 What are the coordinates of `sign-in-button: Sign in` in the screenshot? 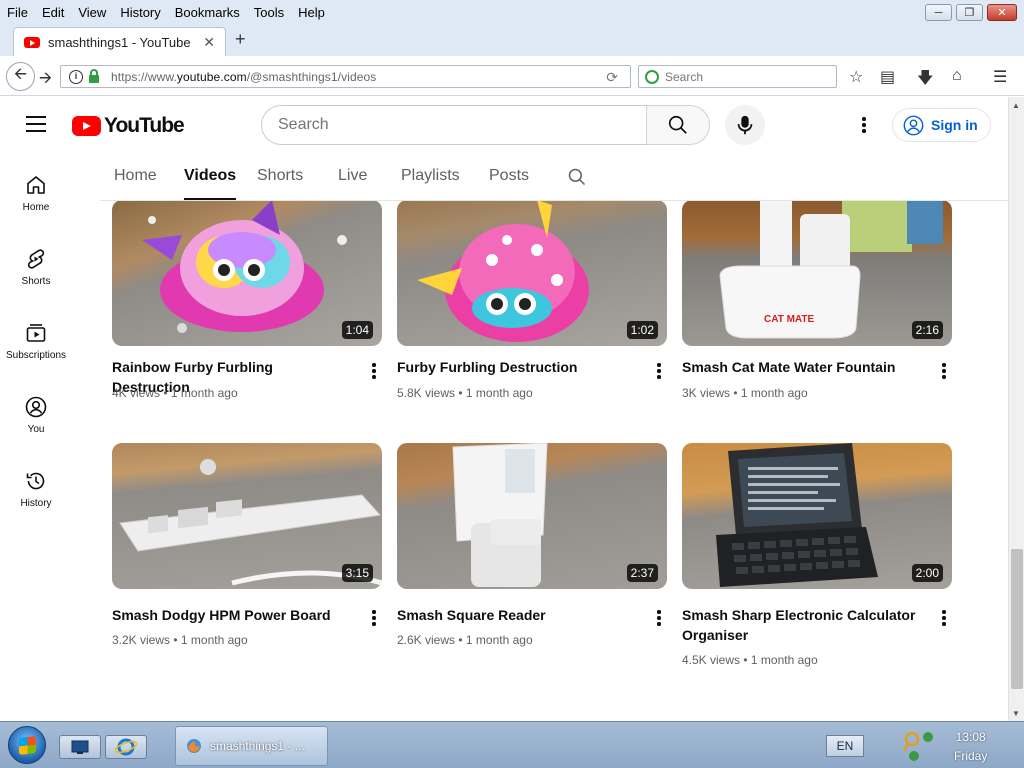 It's located at (941, 125).